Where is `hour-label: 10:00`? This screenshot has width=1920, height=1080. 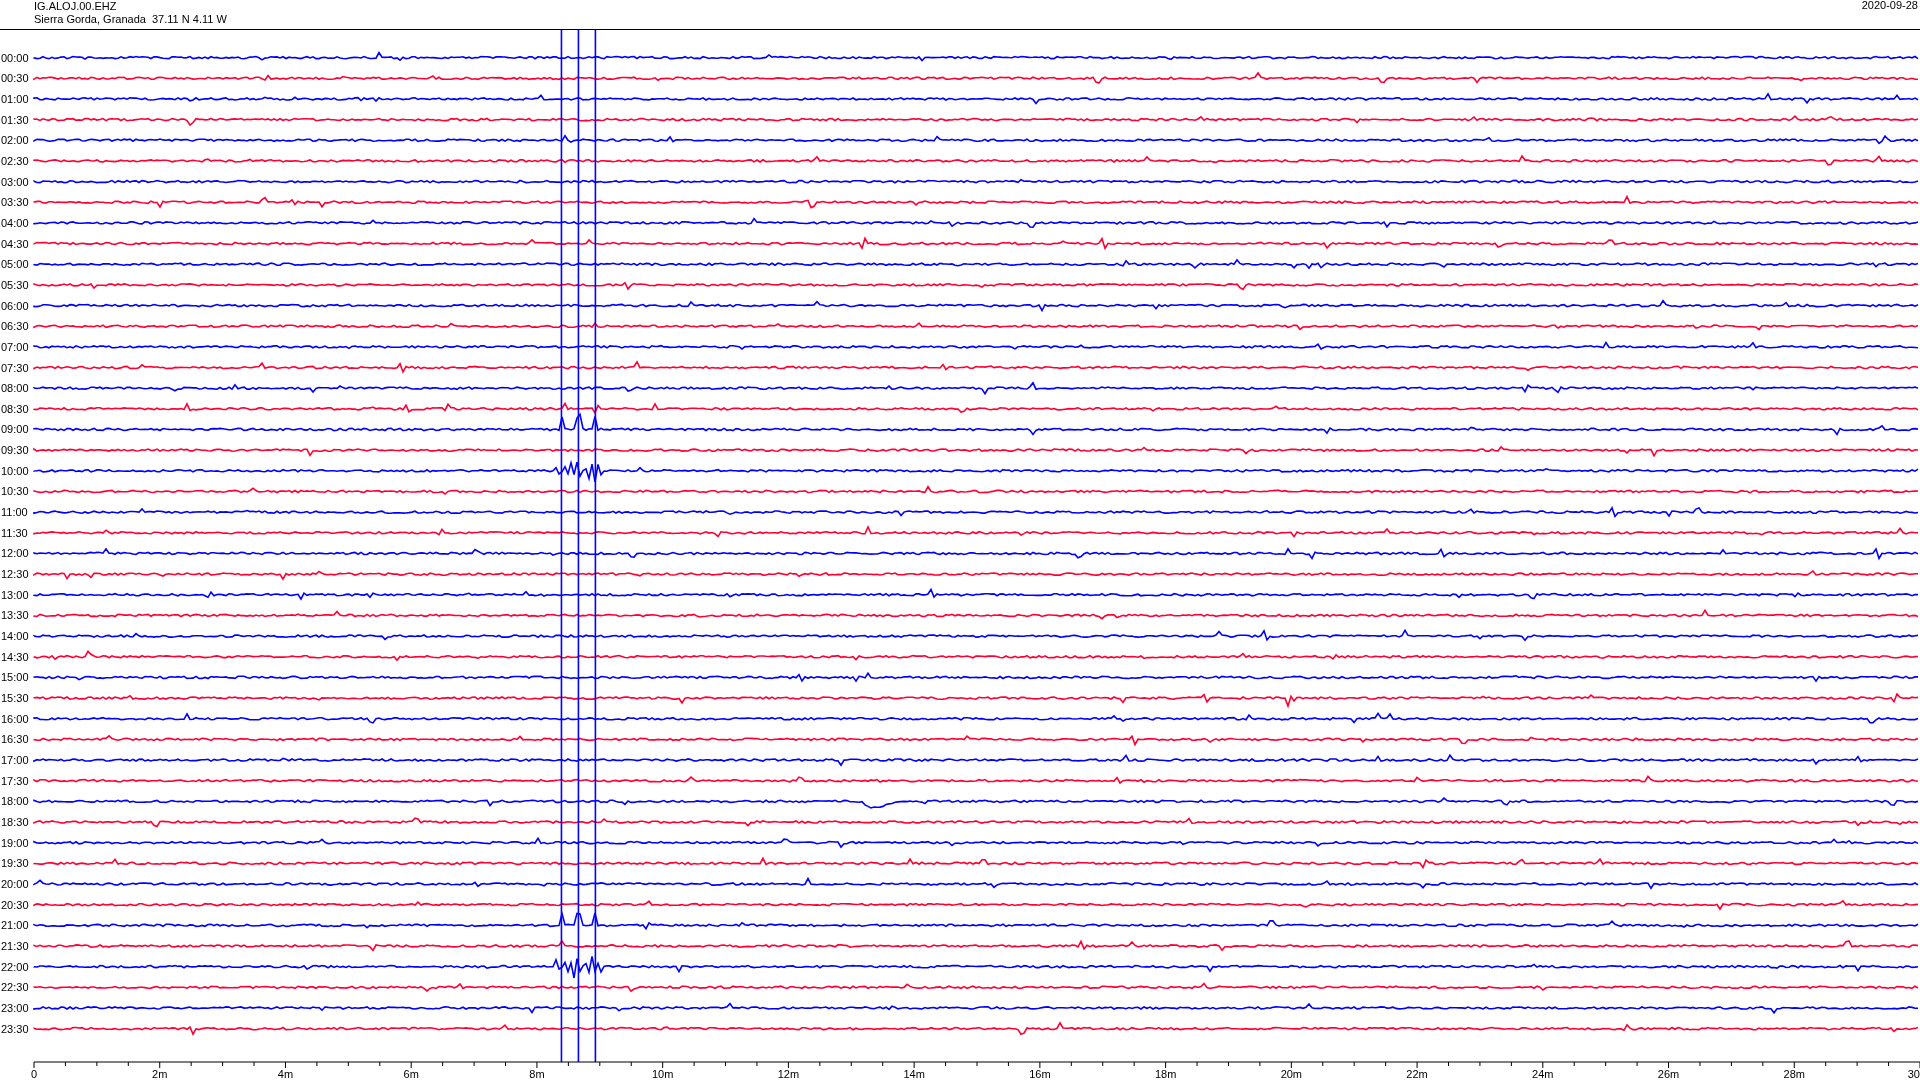
hour-label: 10:00 is located at coordinates (15, 470).